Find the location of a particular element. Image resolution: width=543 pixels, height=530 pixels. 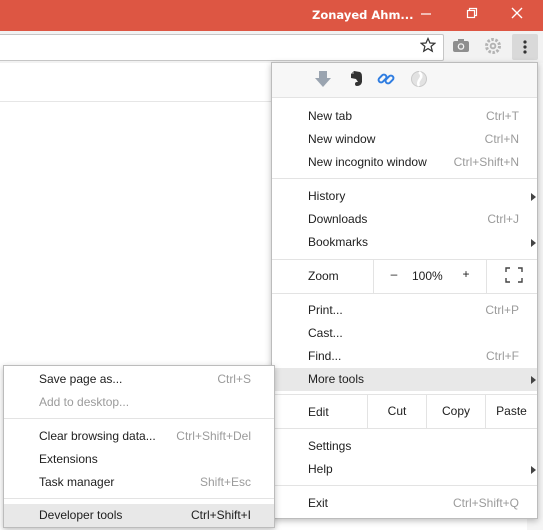

menu-item-shortcut: Ctrl+Shift+Del is located at coordinates (213, 436).